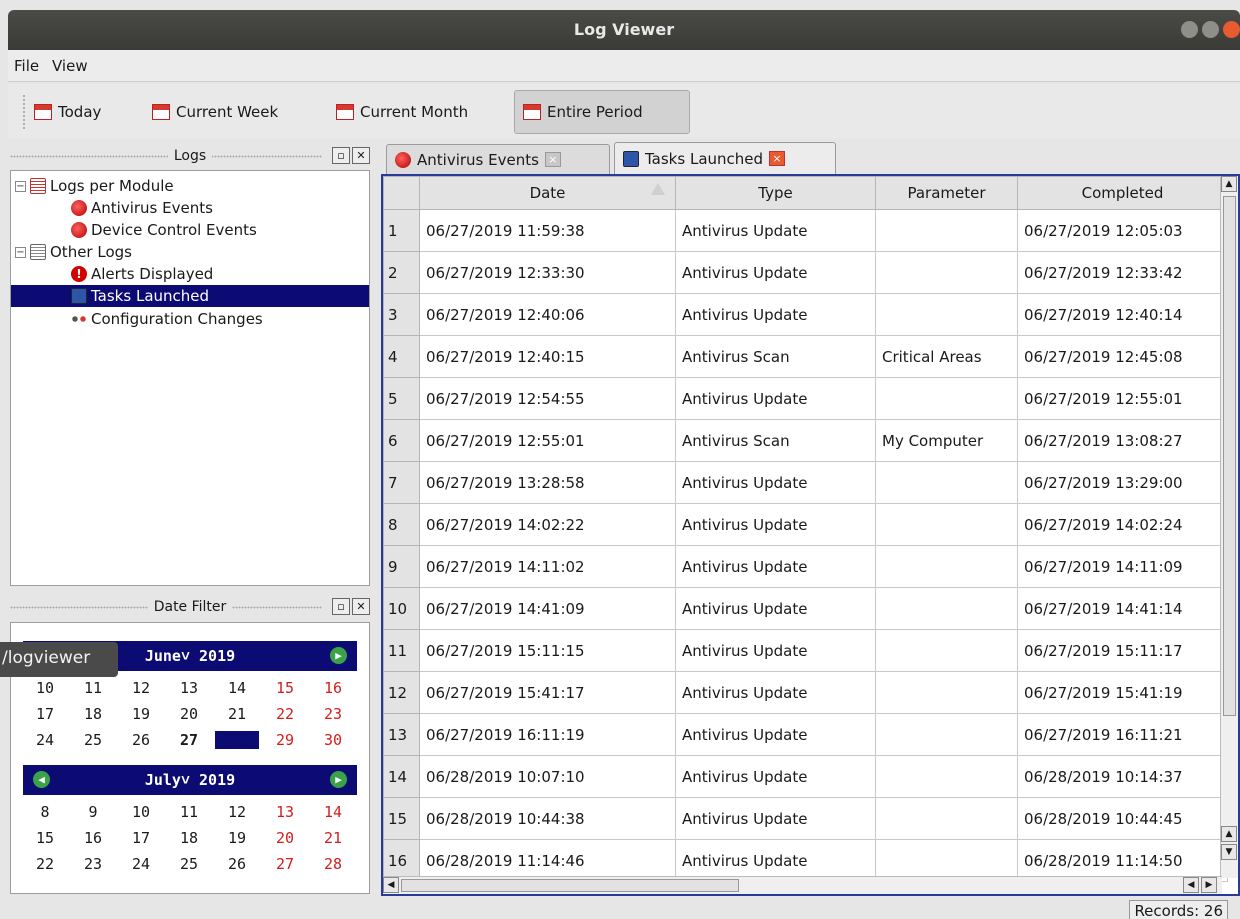 This screenshot has width=1240, height=919. What do you see at coordinates (141, 838) in the screenshot?
I see `calendar-day: 17` at bounding box center [141, 838].